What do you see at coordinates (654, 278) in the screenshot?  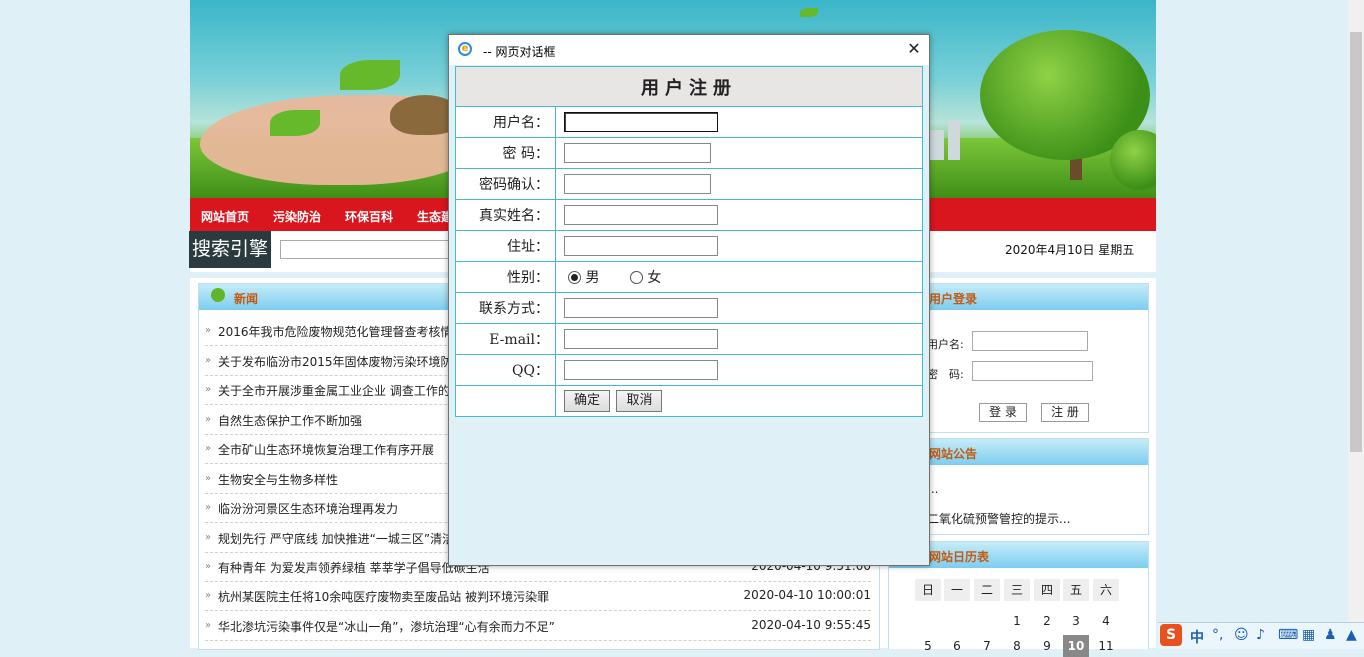 I see `gender-female-label: 女` at bounding box center [654, 278].